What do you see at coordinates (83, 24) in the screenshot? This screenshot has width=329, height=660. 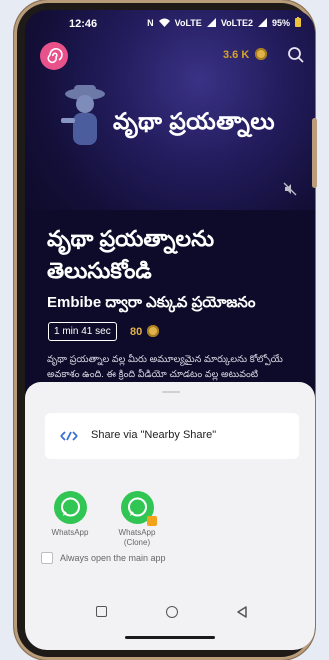 I see `status-time: 12:46` at bounding box center [83, 24].